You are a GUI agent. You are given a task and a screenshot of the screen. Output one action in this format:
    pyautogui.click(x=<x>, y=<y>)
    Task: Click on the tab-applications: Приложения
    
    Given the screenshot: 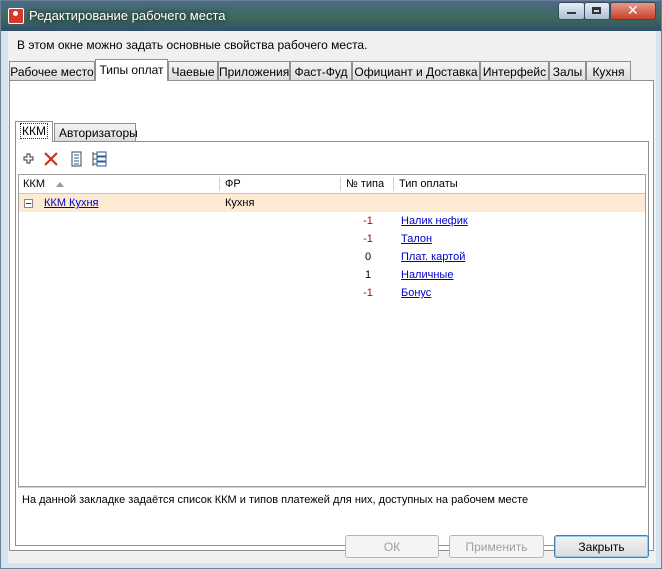 What is the action you would take?
    pyautogui.click(x=254, y=70)
    